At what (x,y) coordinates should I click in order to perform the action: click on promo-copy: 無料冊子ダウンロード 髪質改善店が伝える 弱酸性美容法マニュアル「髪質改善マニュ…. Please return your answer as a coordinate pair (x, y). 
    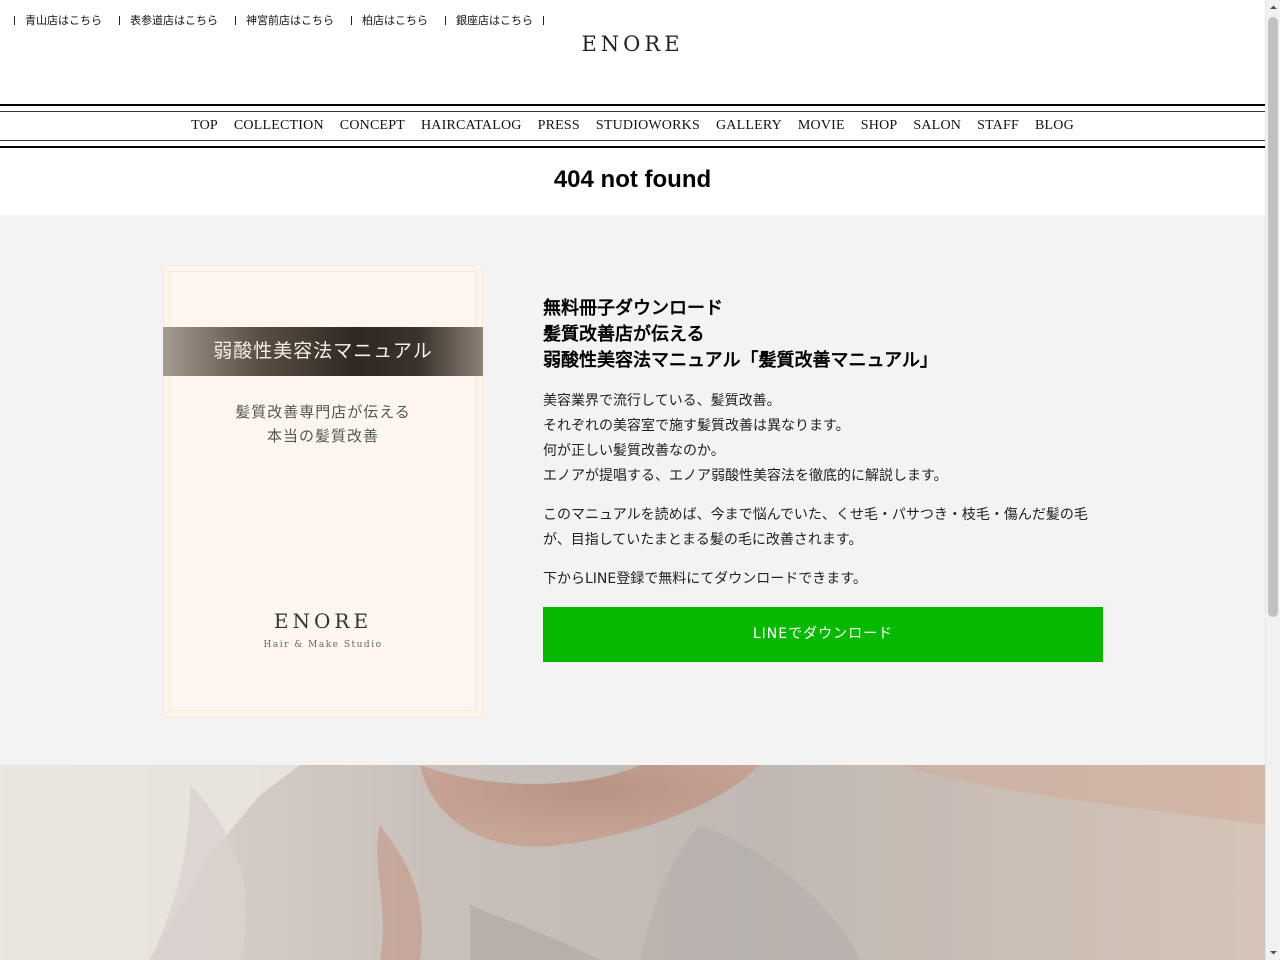
    Looking at the image, I should click on (823, 444).